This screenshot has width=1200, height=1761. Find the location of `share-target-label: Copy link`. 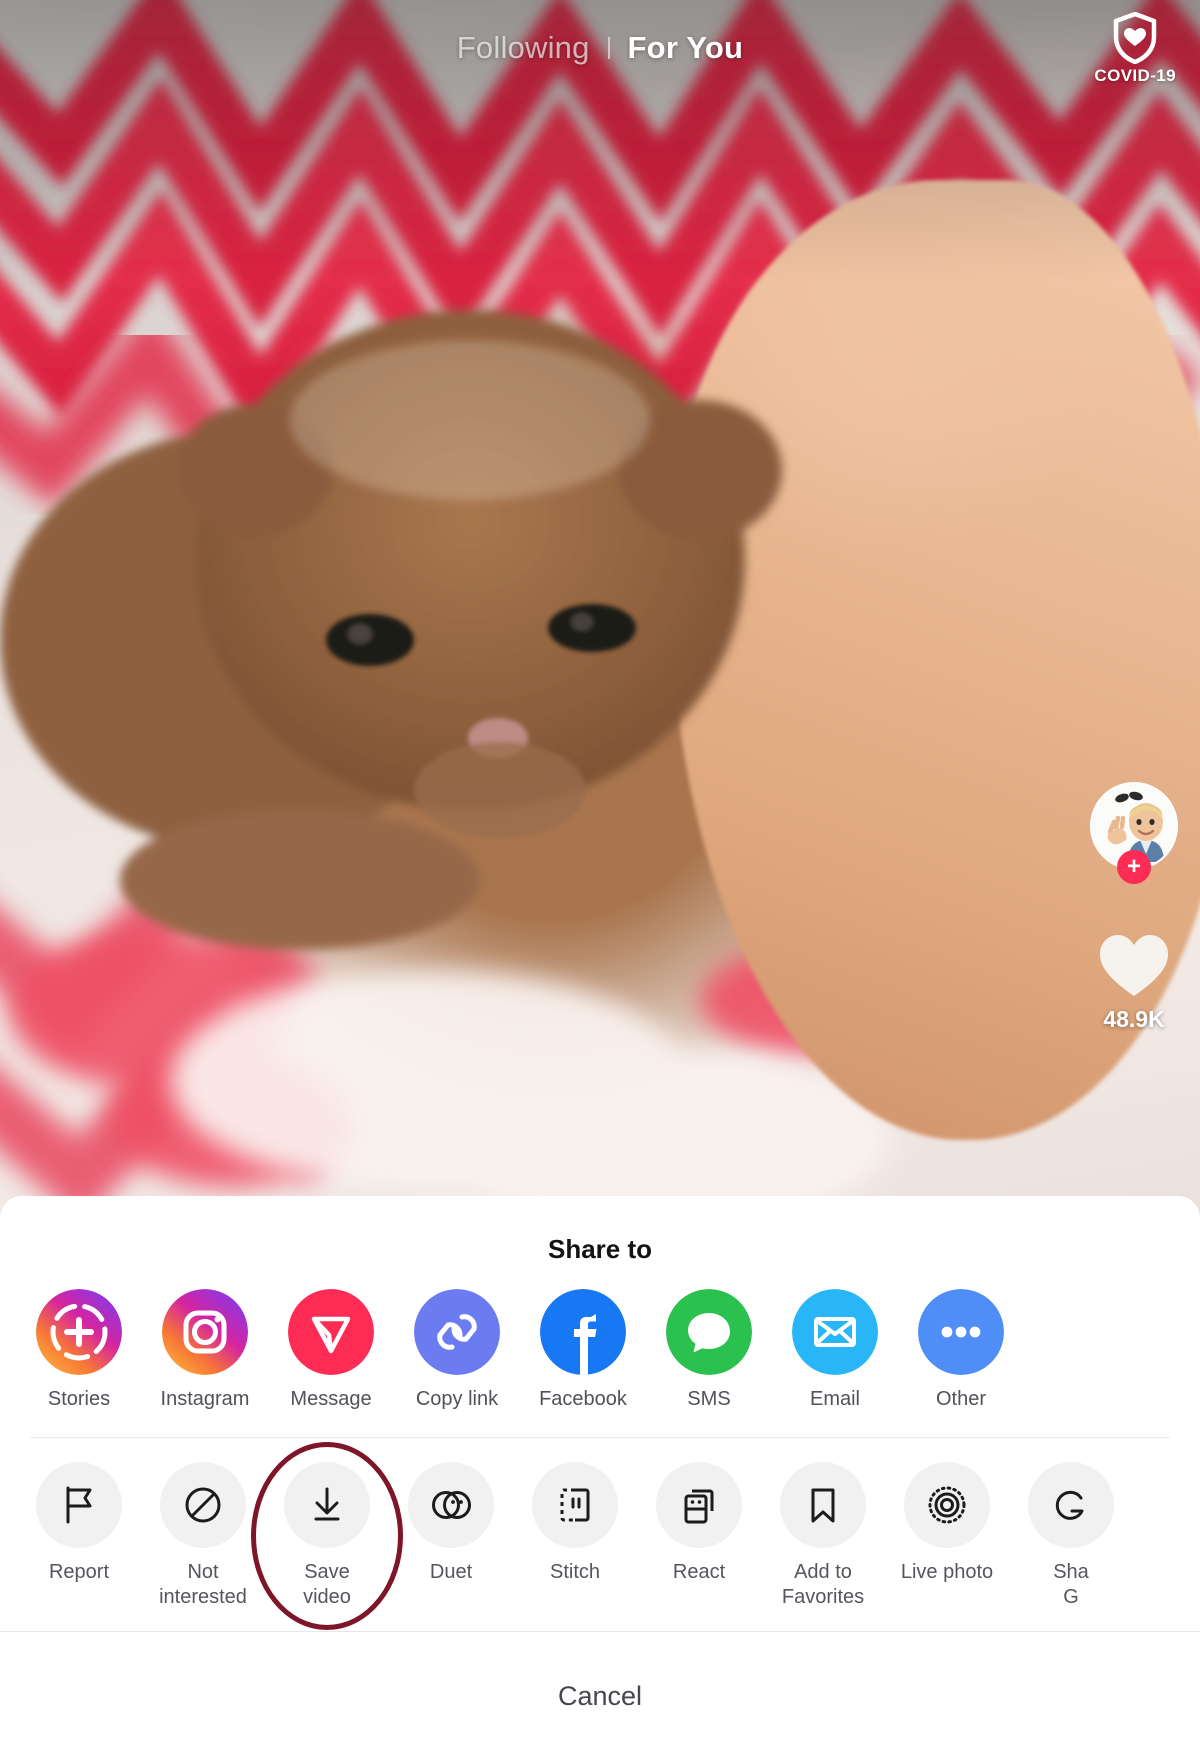

share-target-label: Copy link is located at coordinates (457, 1399).